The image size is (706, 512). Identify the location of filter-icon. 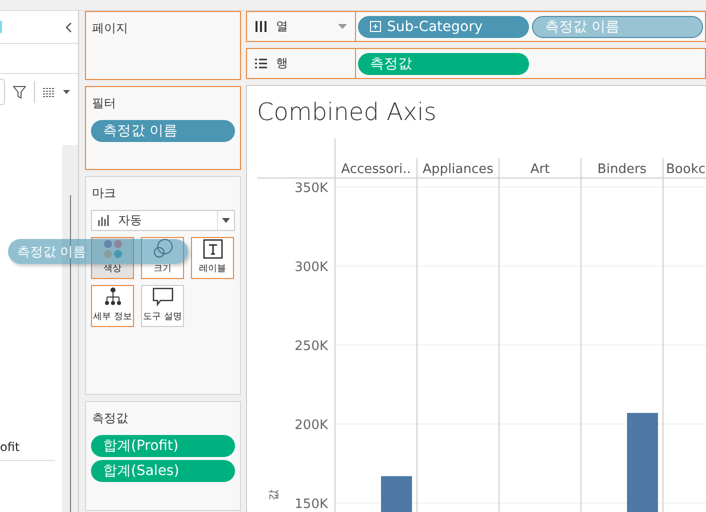
(19, 92).